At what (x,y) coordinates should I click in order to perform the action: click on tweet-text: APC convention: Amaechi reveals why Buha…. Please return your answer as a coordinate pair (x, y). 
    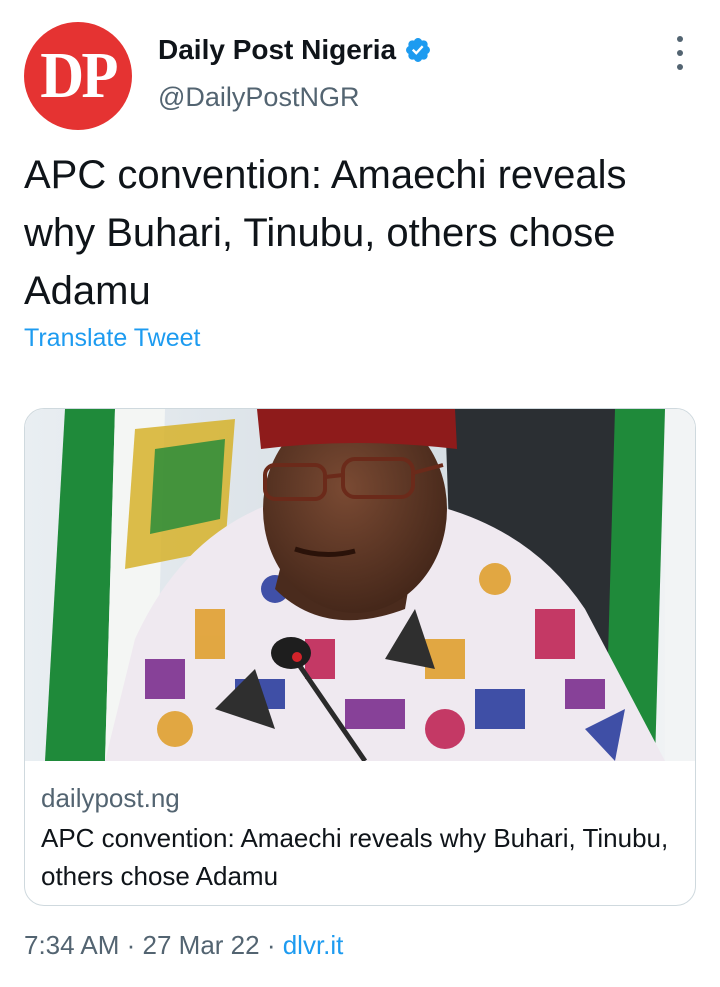
    Looking at the image, I should click on (325, 233).